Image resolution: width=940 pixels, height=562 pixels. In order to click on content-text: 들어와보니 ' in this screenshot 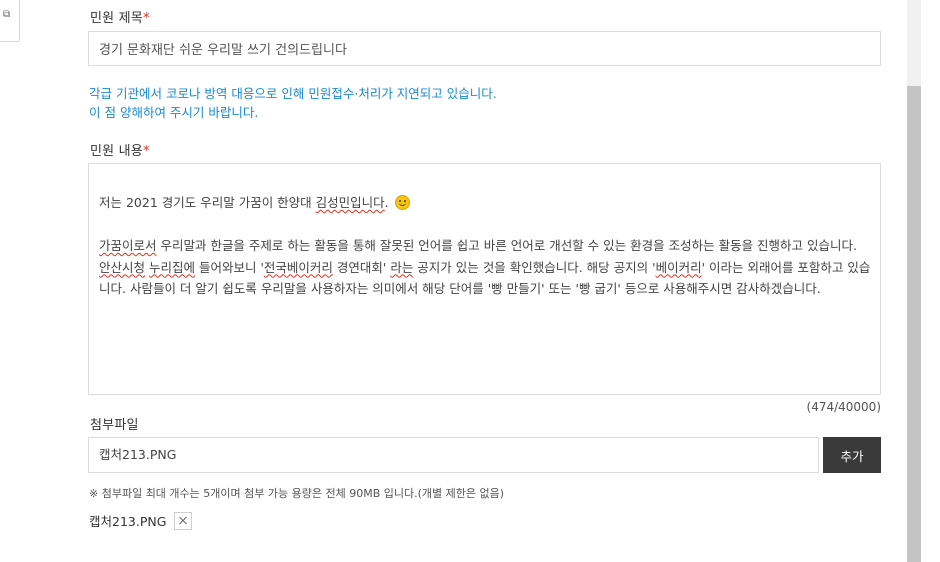, I will do `click(229, 267)`.